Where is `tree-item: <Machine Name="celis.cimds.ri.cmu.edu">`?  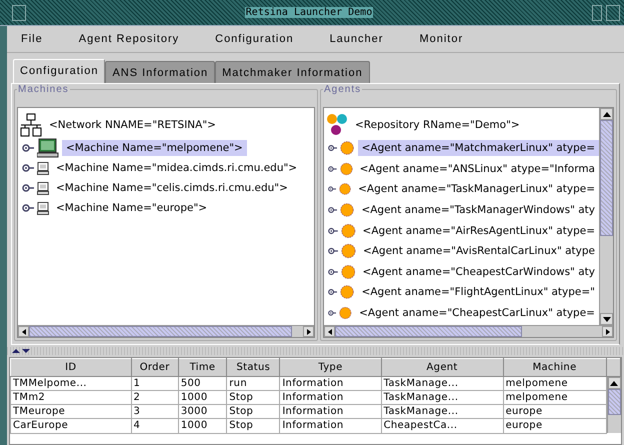 tree-item: <Machine Name="celis.cimds.ri.cmu.edu"> is located at coordinates (172, 188).